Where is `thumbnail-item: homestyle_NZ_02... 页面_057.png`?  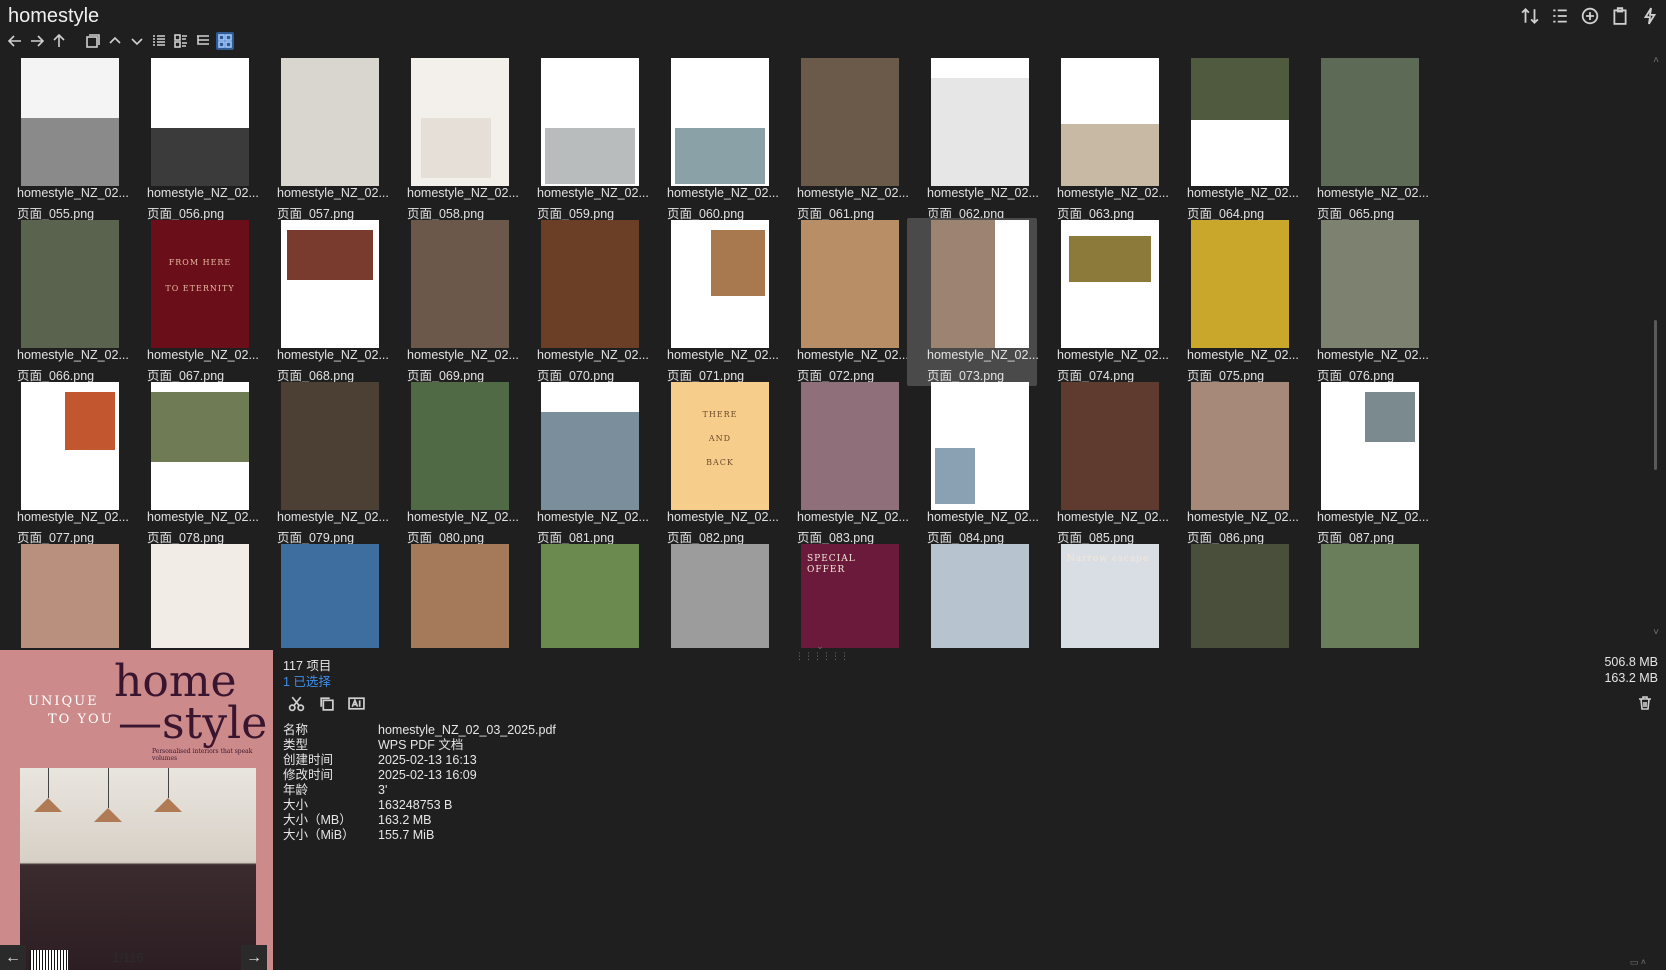
thumbnail-item: homestyle_NZ_02... 页面_057.png is located at coordinates (323, 141).